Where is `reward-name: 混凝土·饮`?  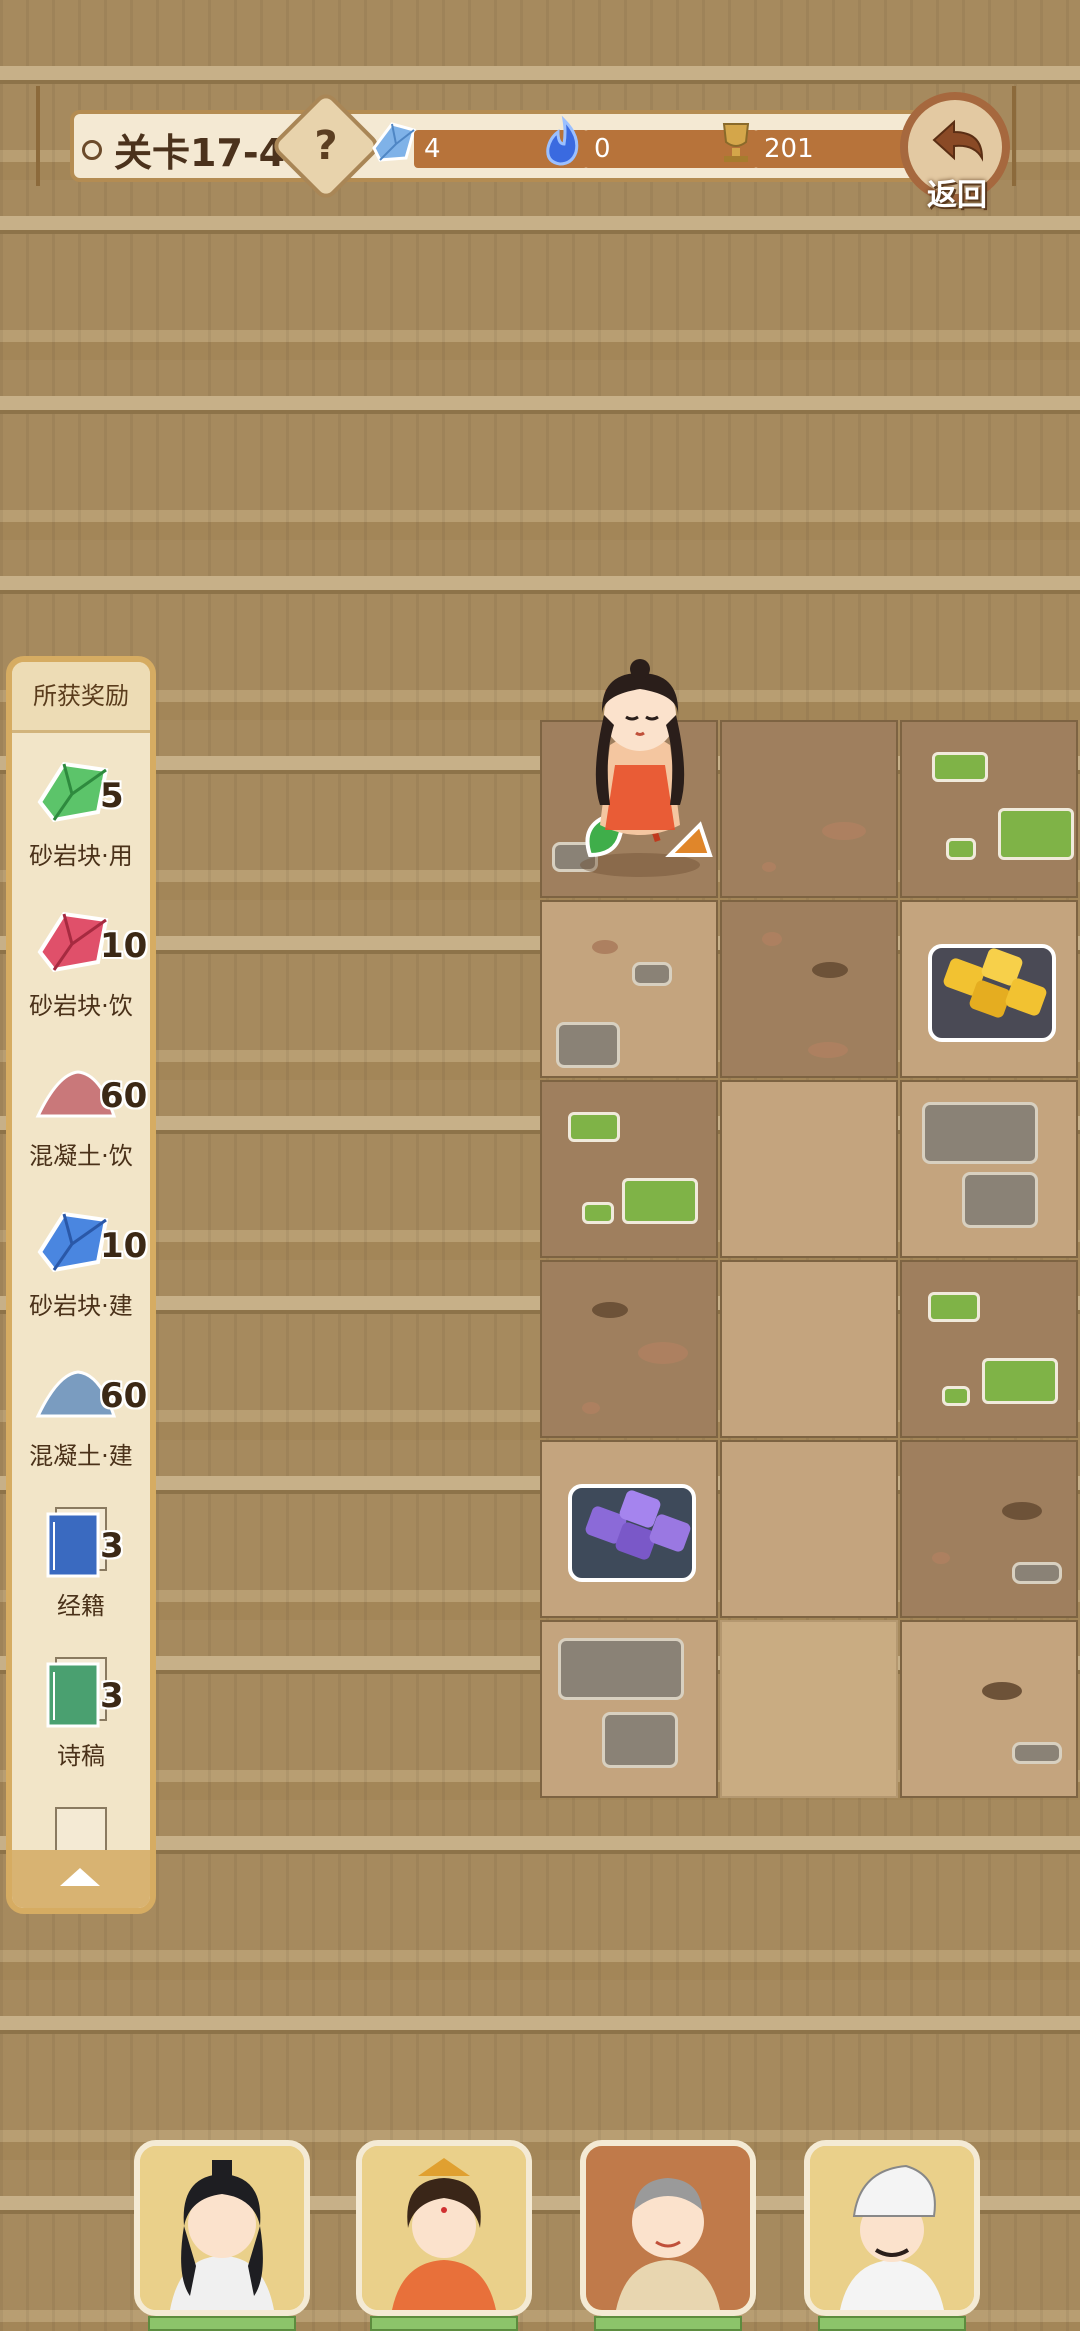 reward-name: 混凝土·饮 is located at coordinates (81, 1156).